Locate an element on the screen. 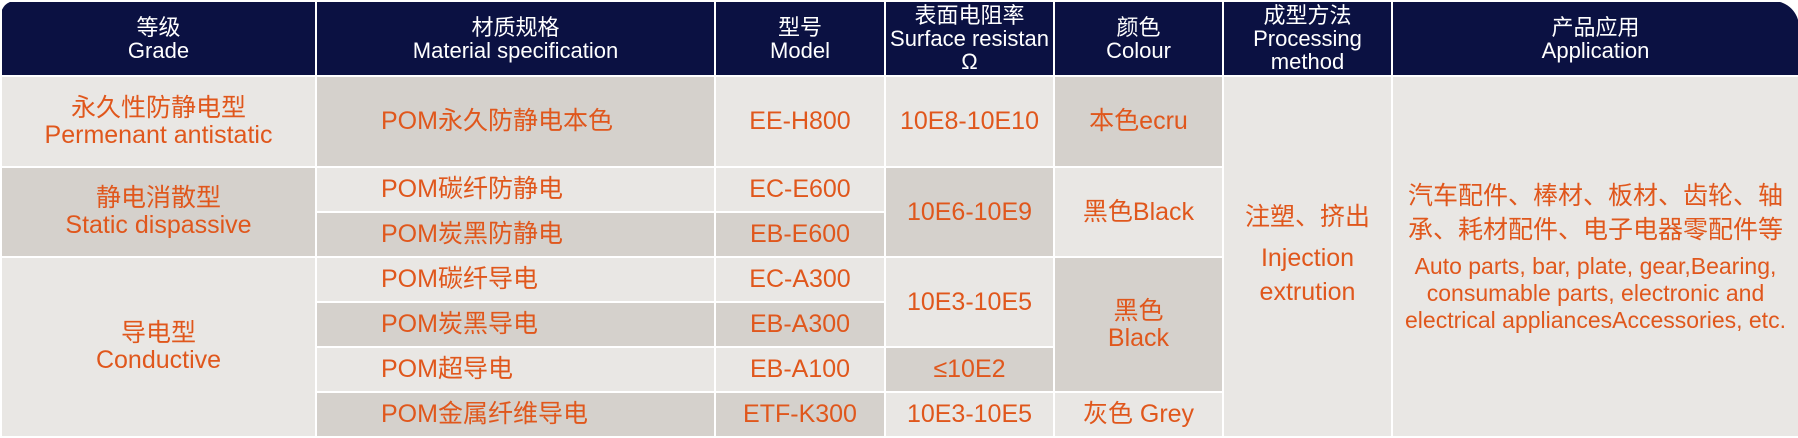 This screenshot has width=1798, height=438. application-cn: 汽车配件、棒材、板材、齿轮、轴承、耗材配件、电子电器零配件等 is located at coordinates (1595, 213).